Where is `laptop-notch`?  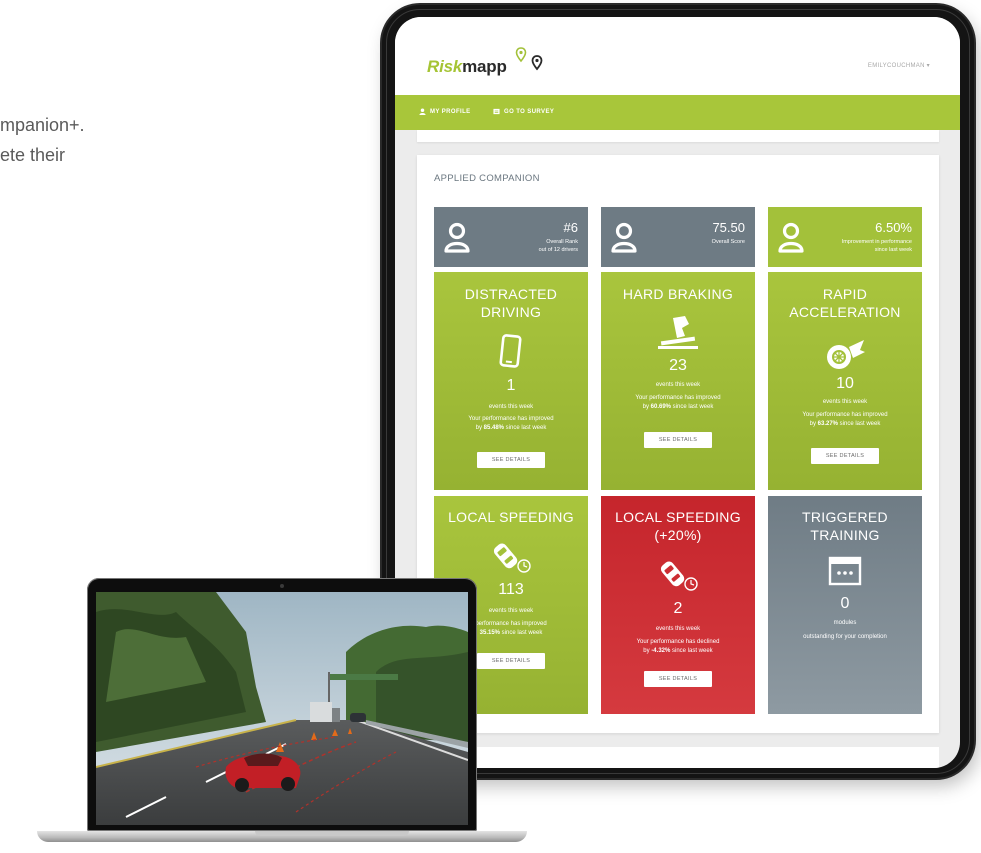
laptop-notch is located at coordinates (332, 833).